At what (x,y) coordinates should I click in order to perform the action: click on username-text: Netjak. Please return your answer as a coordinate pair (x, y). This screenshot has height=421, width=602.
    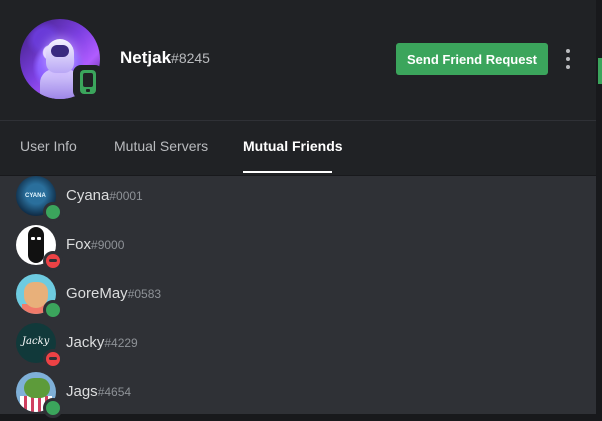
    Looking at the image, I should click on (146, 57).